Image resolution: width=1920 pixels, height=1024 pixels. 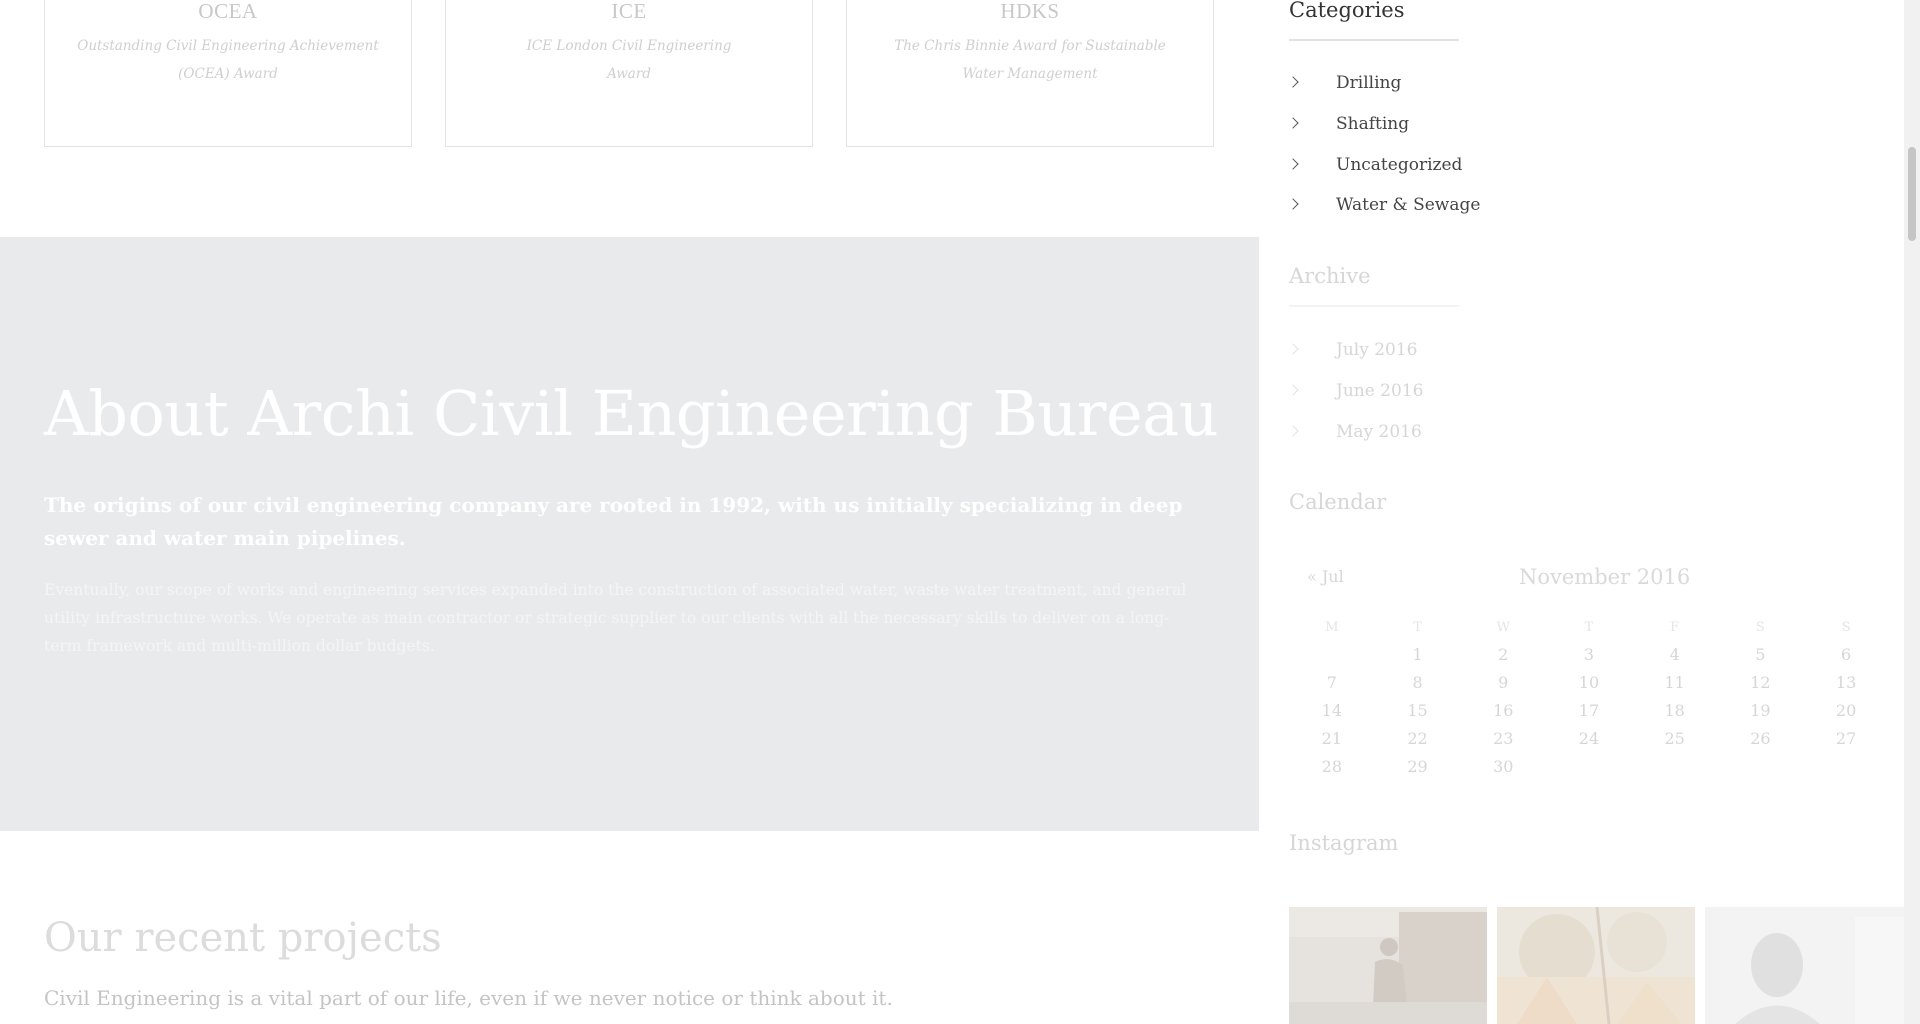 I want to click on calendar-week: 7 8 9 10 11 12 13, so click(x=1589, y=682).